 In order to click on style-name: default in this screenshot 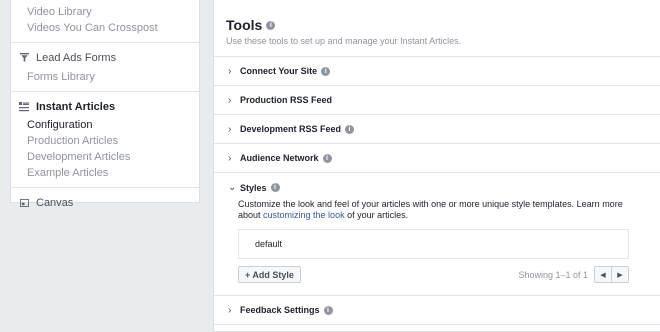, I will do `click(269, 244)`.